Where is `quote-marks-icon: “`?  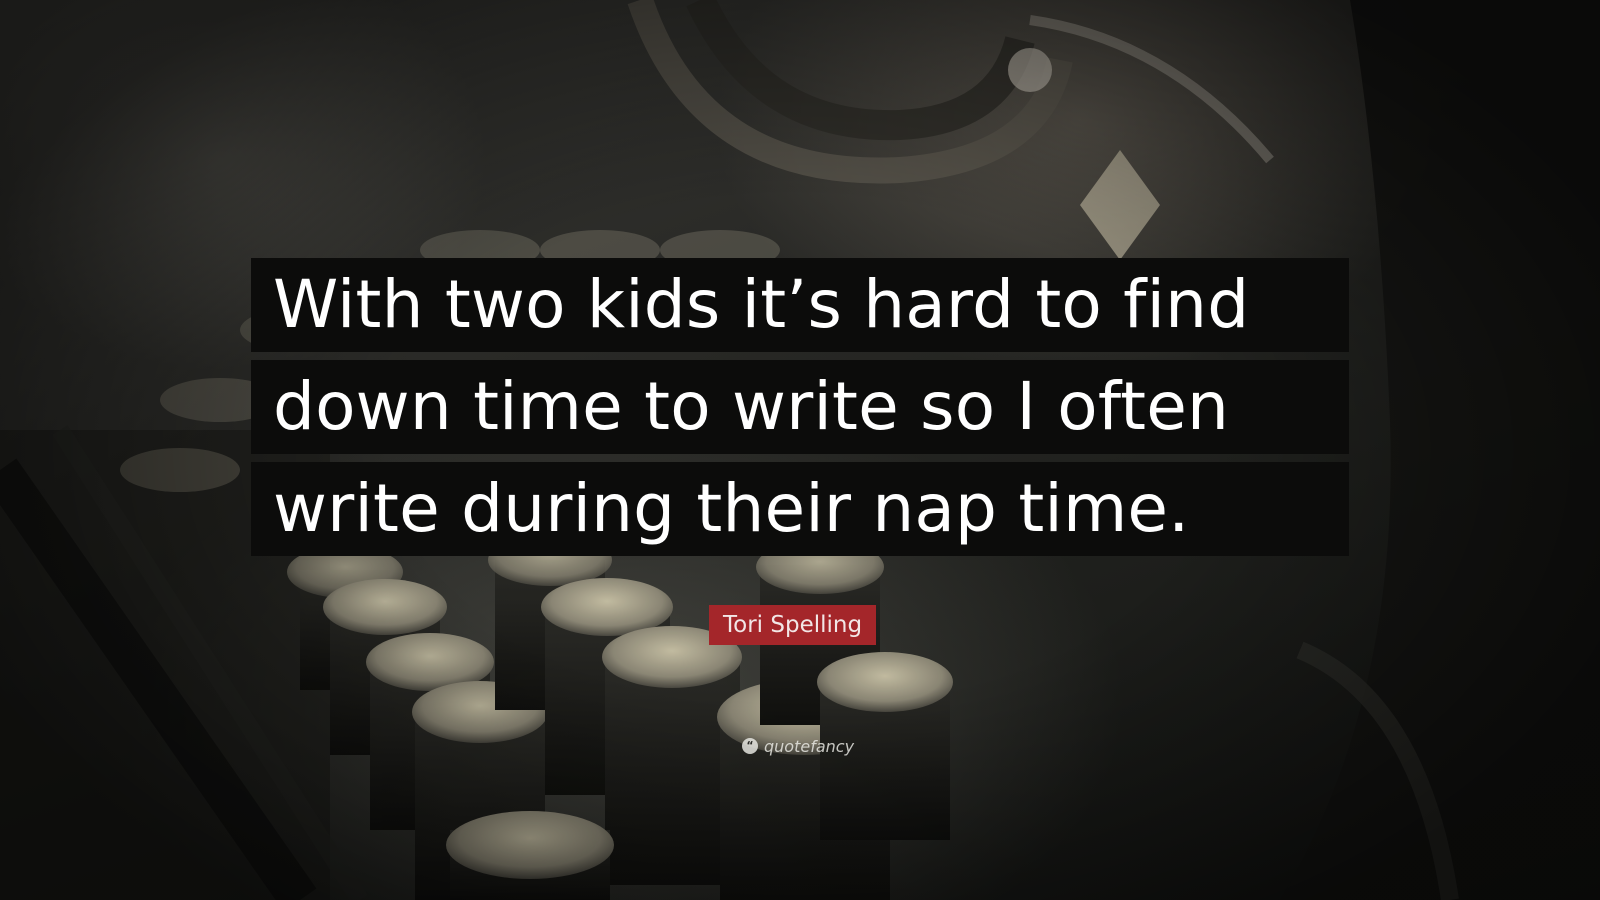
quote-marks-icon: “ is located at coordinates (750, 746).